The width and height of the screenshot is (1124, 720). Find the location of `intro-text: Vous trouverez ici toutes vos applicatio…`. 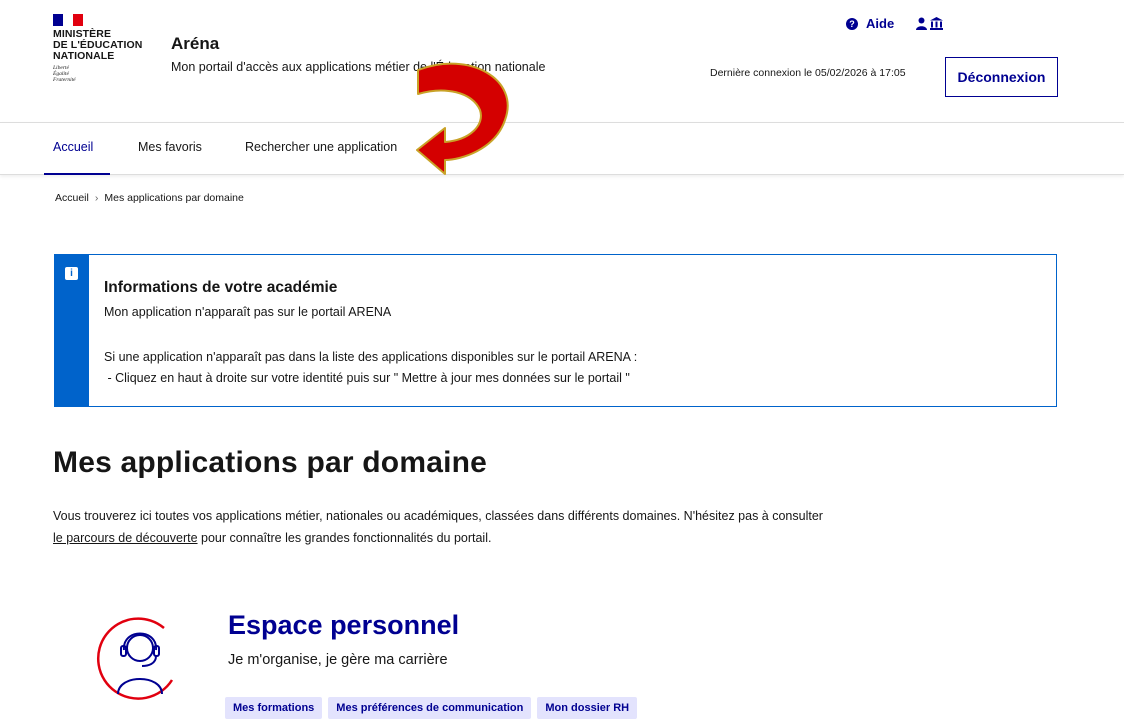

intro-text: Vous trouverez ici toutes vos applicatio… is located at coordinates (438, 516).